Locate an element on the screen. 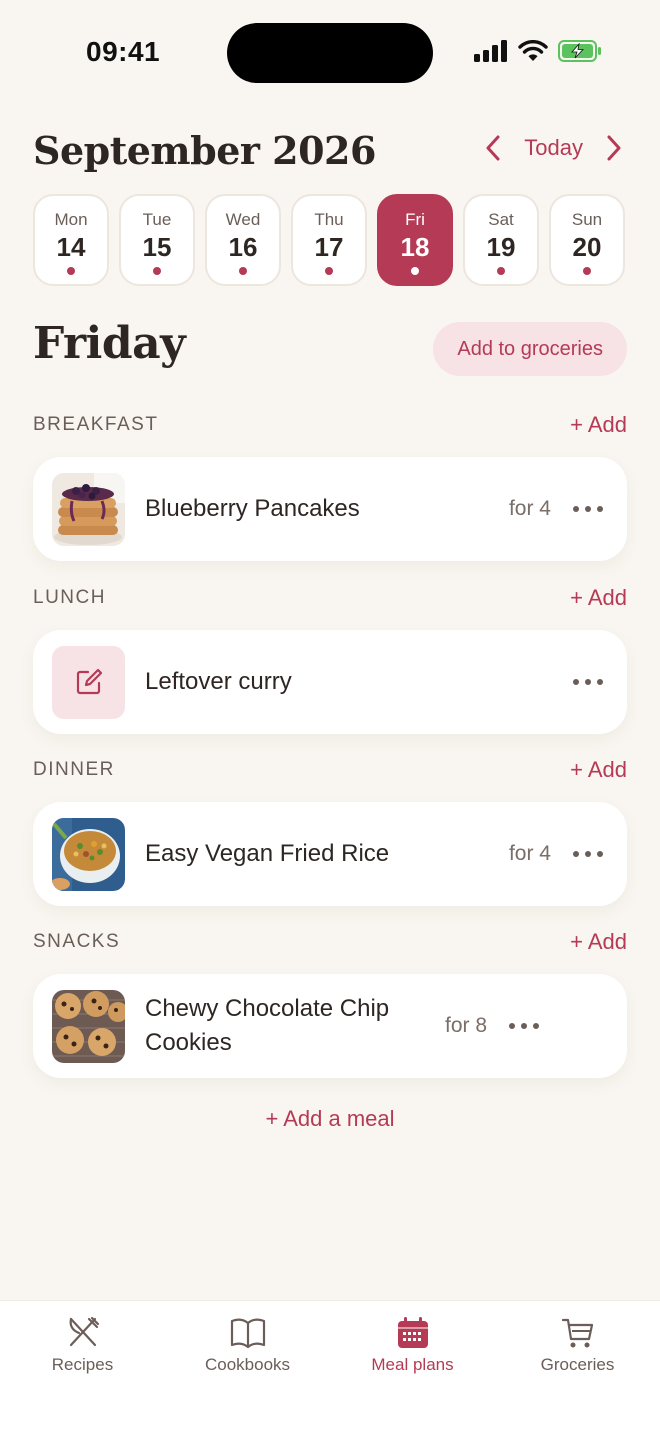  day-mon: Mon 14 is located at coordinates (71, 240).